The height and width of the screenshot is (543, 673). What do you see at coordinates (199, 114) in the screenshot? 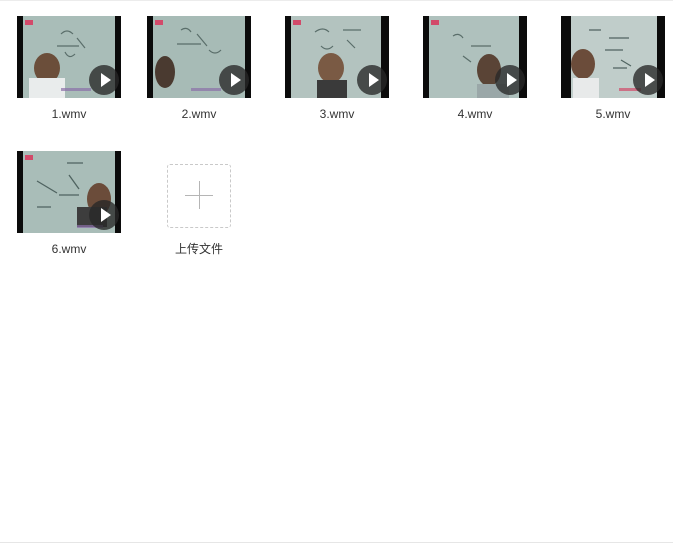
I see `file-name: 2.wmv` at bounding box center [199, 114].